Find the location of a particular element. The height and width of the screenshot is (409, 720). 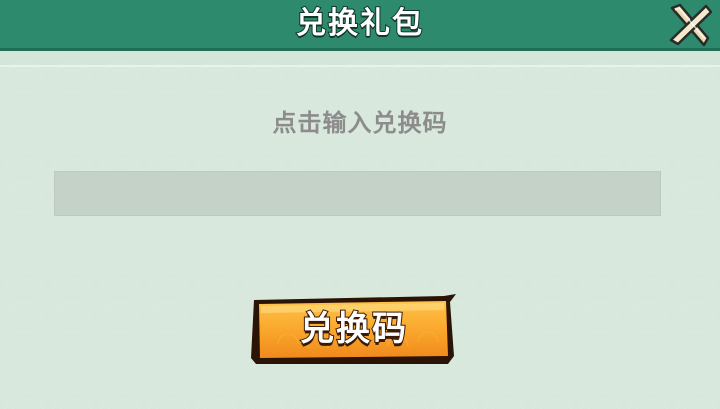

close-button is located at coordinates (690, 25).